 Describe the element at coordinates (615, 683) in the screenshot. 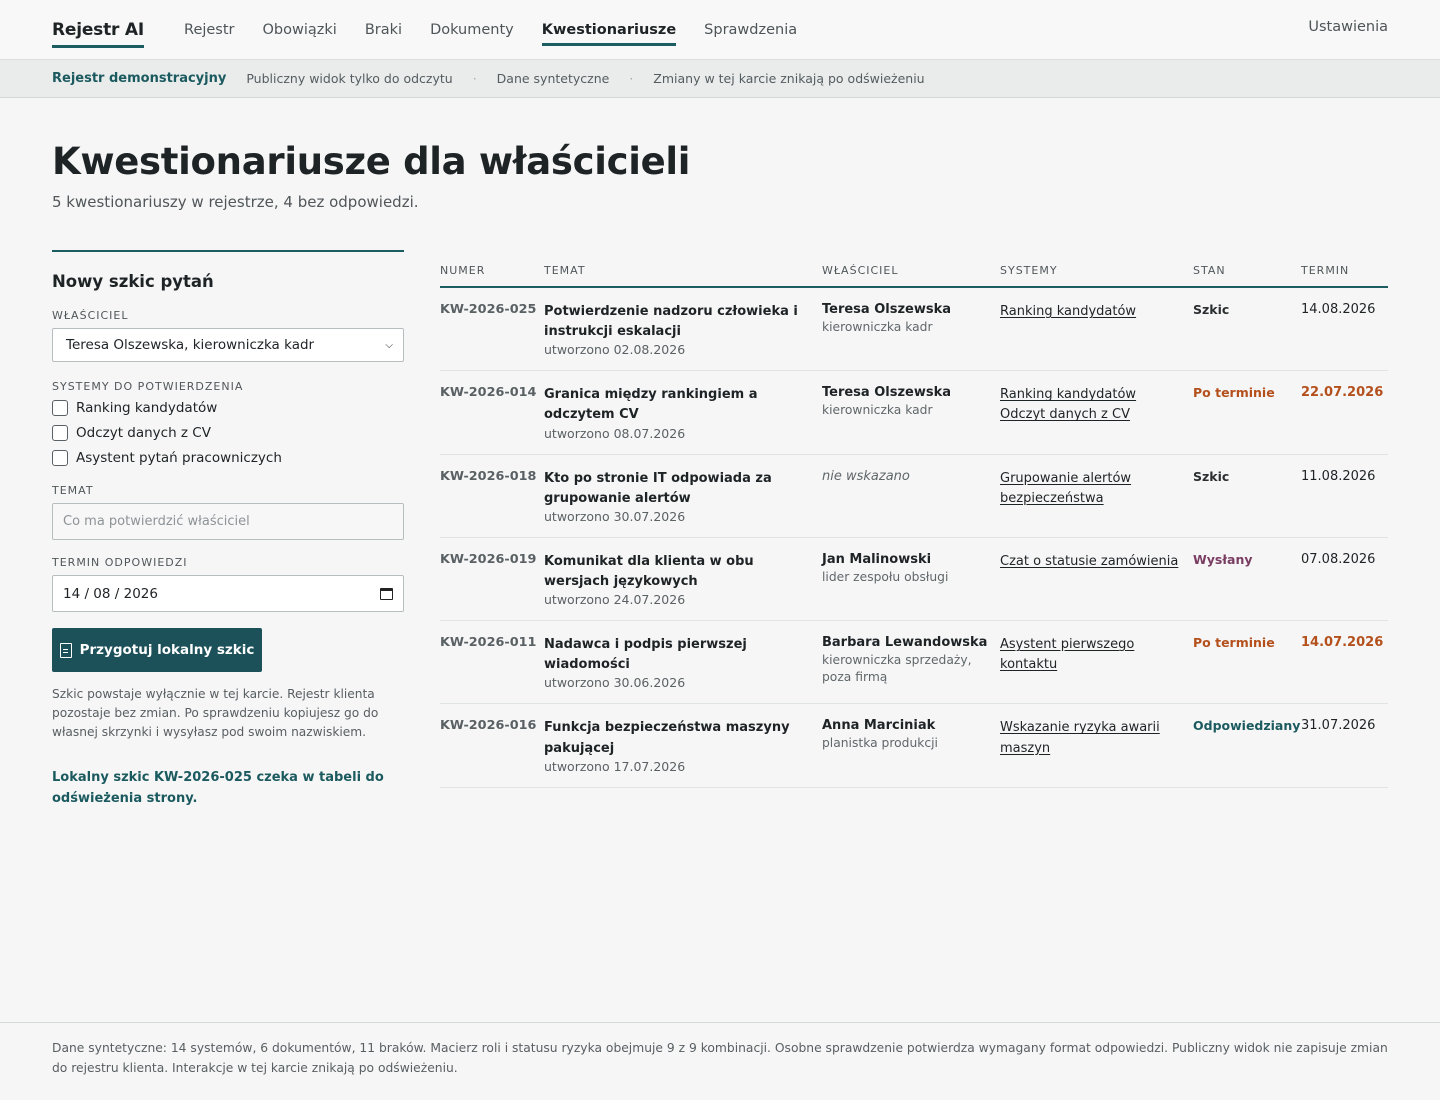

I see `created-date: utworzono 30.06.2026` at that location.